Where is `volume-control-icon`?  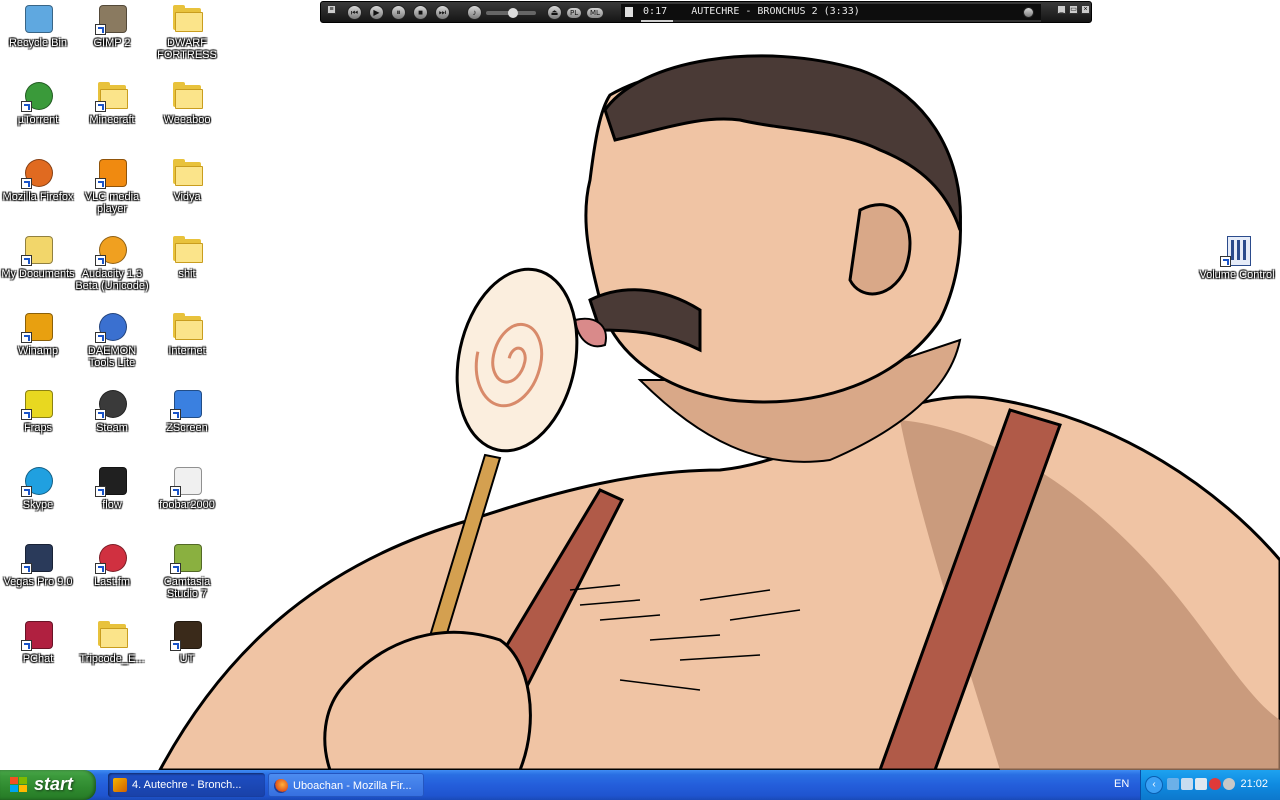 volume-control-icon is located at coordinates (1236, 250).